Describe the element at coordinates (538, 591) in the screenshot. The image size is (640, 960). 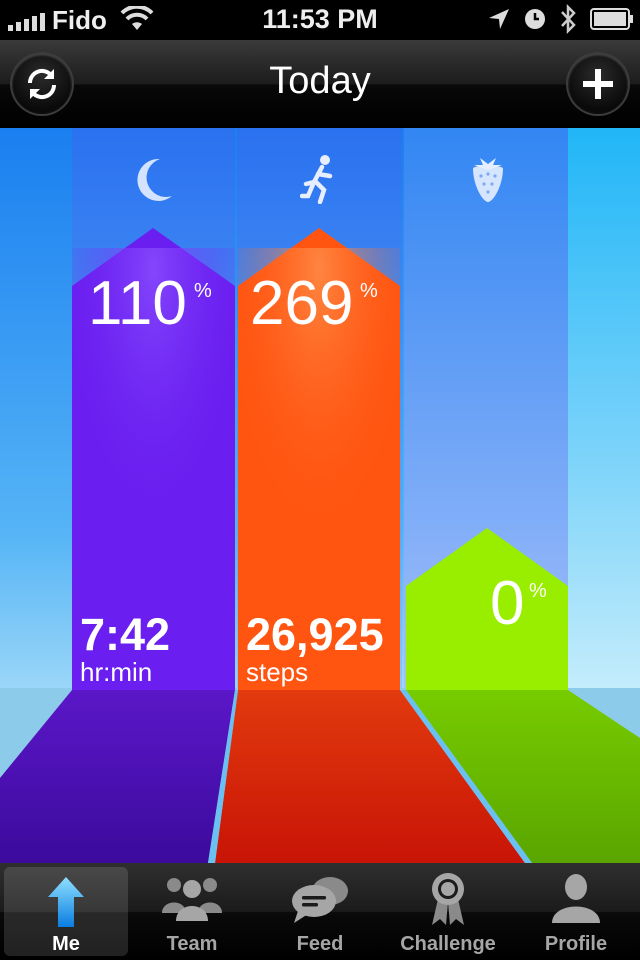
I see `eat-percent-sign: %` at that location.